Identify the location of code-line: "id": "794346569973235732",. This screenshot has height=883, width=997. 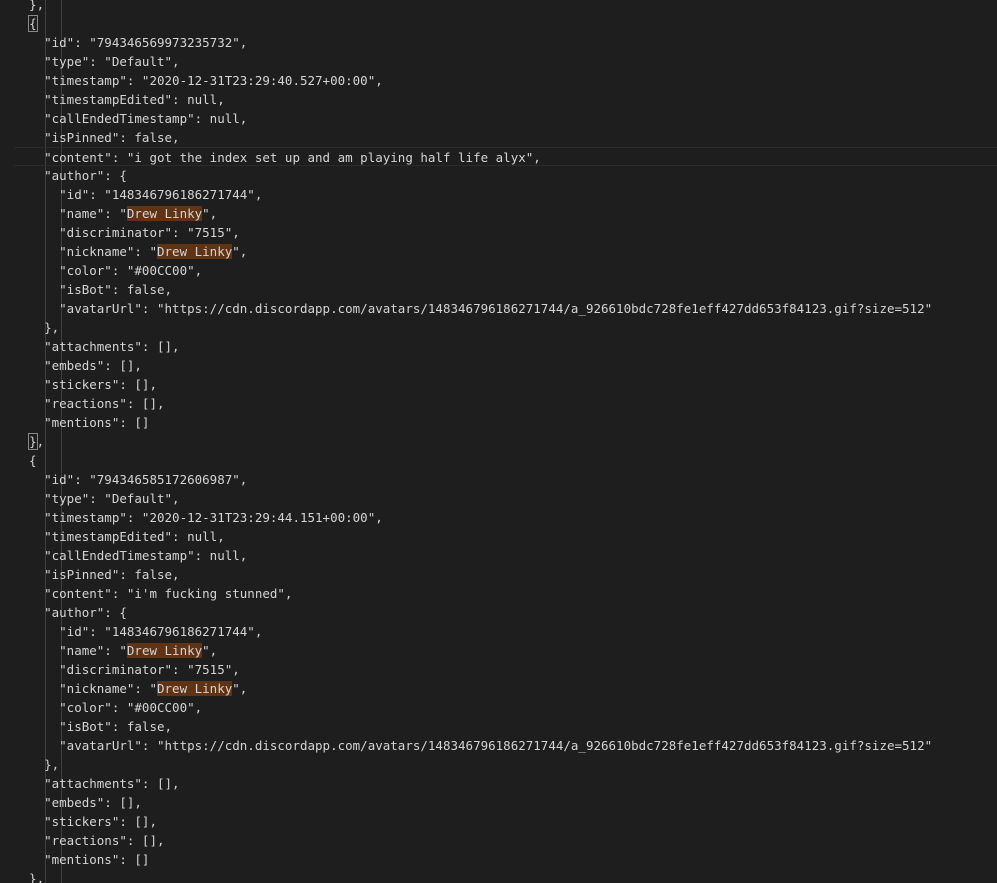
(498, 42).